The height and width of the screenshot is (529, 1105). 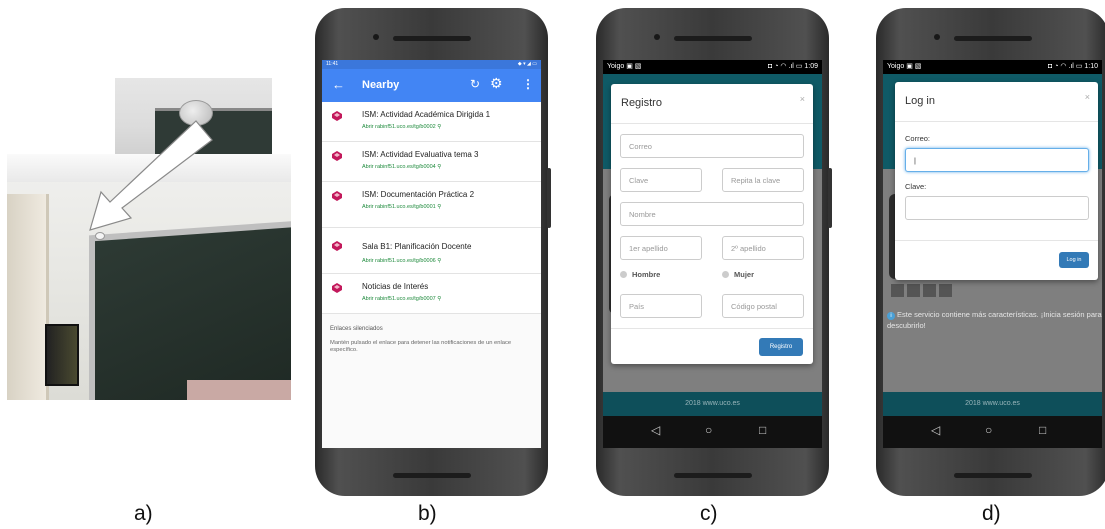 I want to click on caption-d: d), so click(x=991, y=513).